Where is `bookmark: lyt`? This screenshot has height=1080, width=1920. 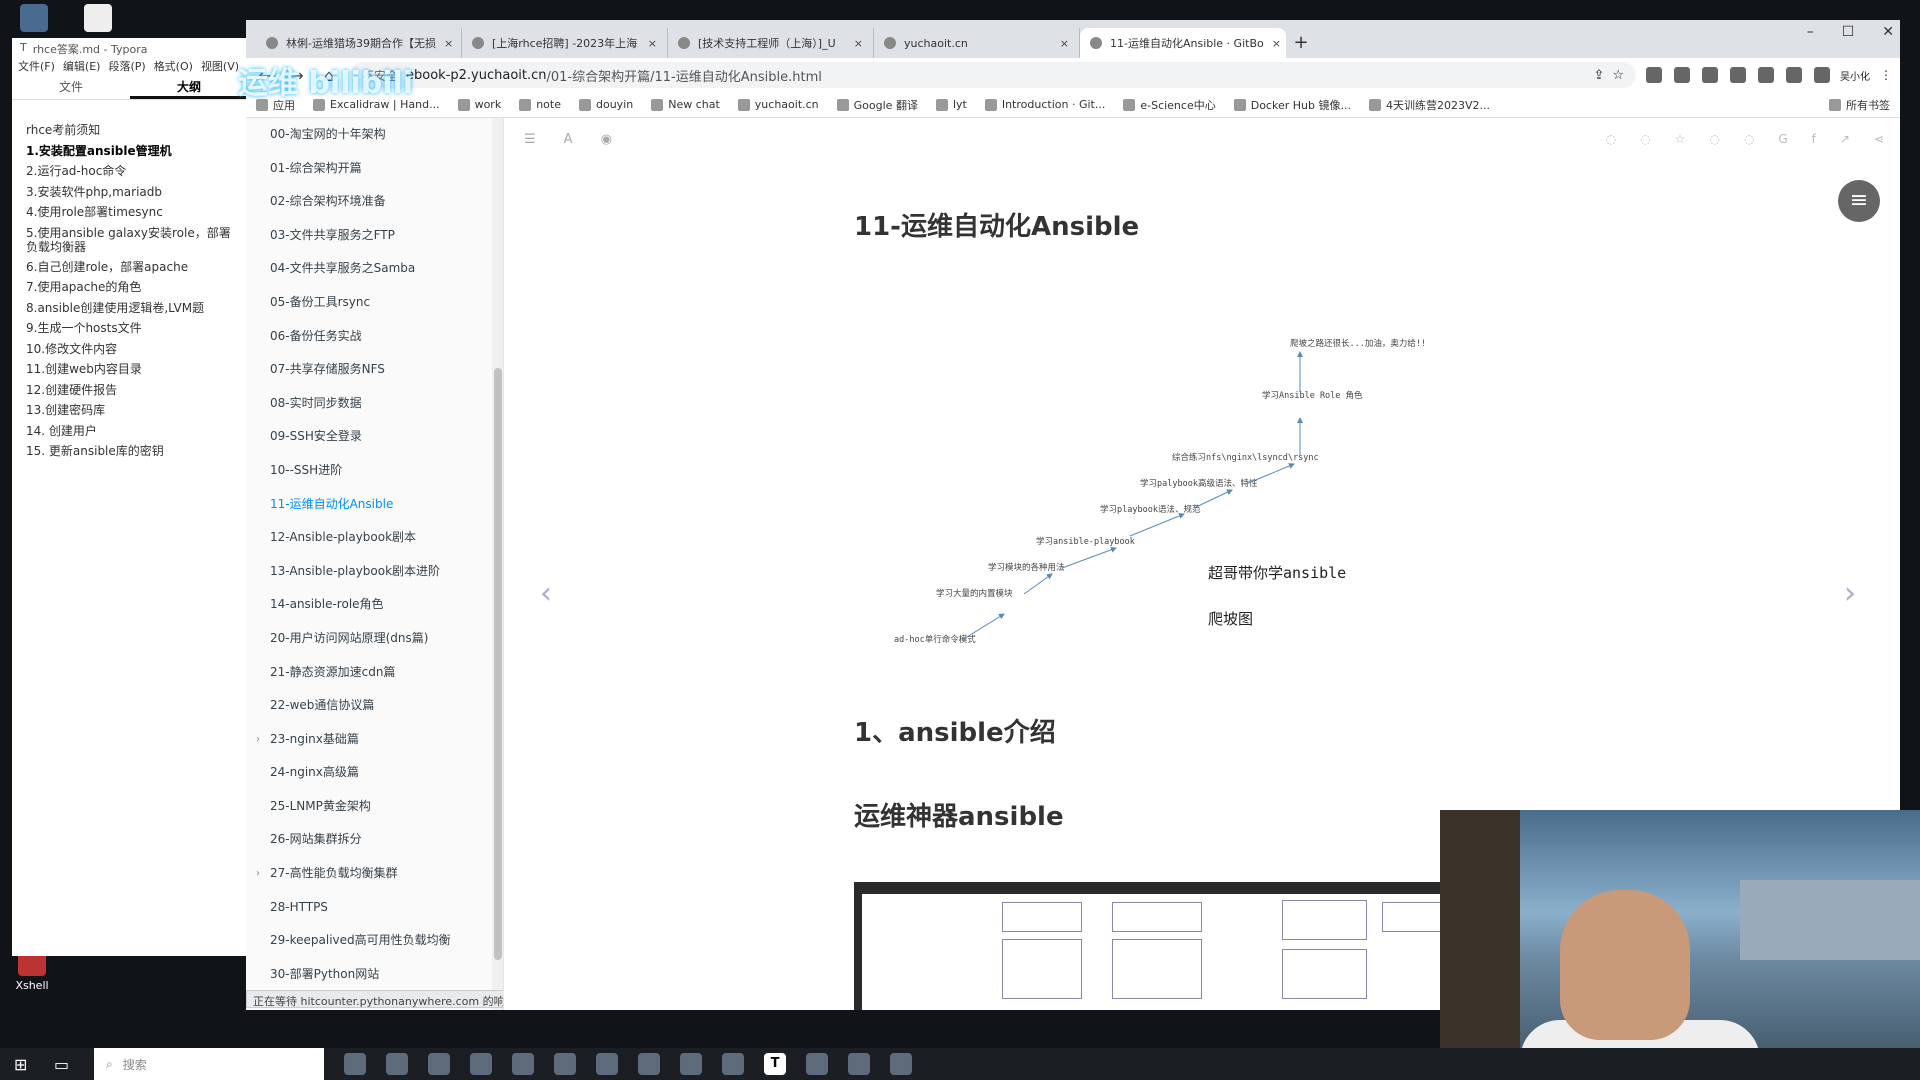 bookmark: lyt is located at coordinates (951, 104).